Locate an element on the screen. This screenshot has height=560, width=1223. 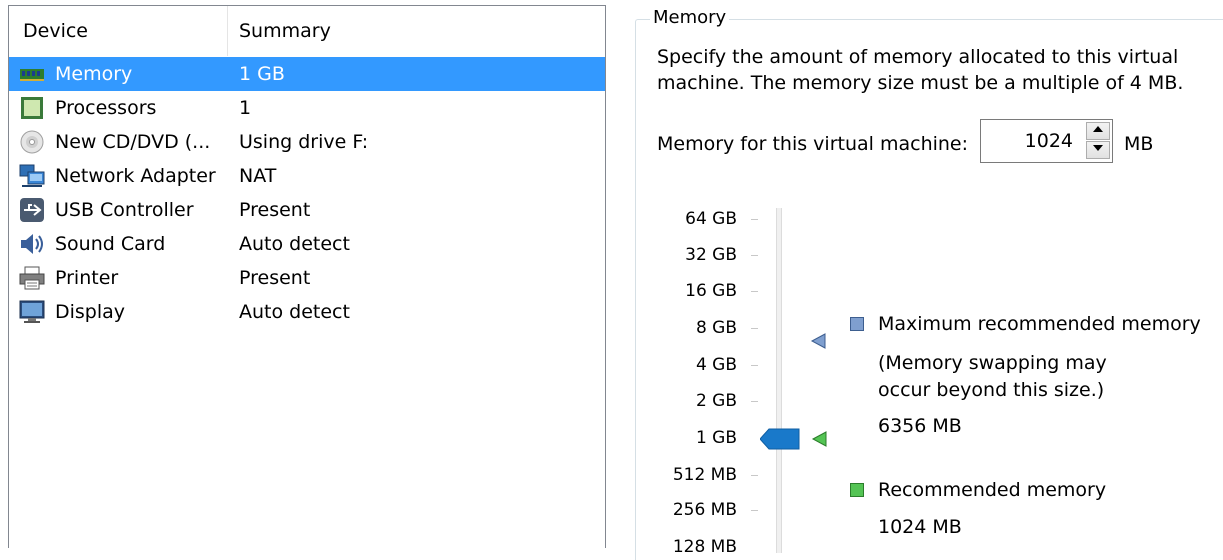
column-header-summary: Summary is located at coordinates (285, 31).